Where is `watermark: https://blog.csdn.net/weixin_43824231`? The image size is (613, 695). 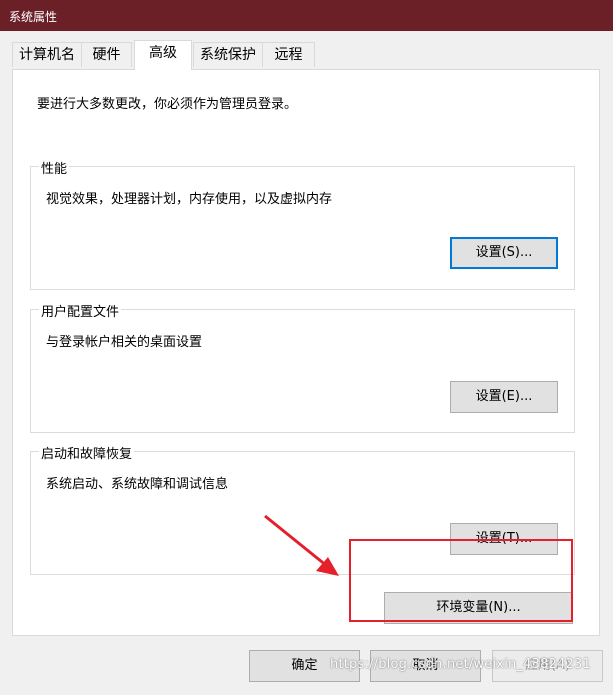
watermark: https://blog.csdn.net/weixin_43824231 is located at coordinates (460, 664).